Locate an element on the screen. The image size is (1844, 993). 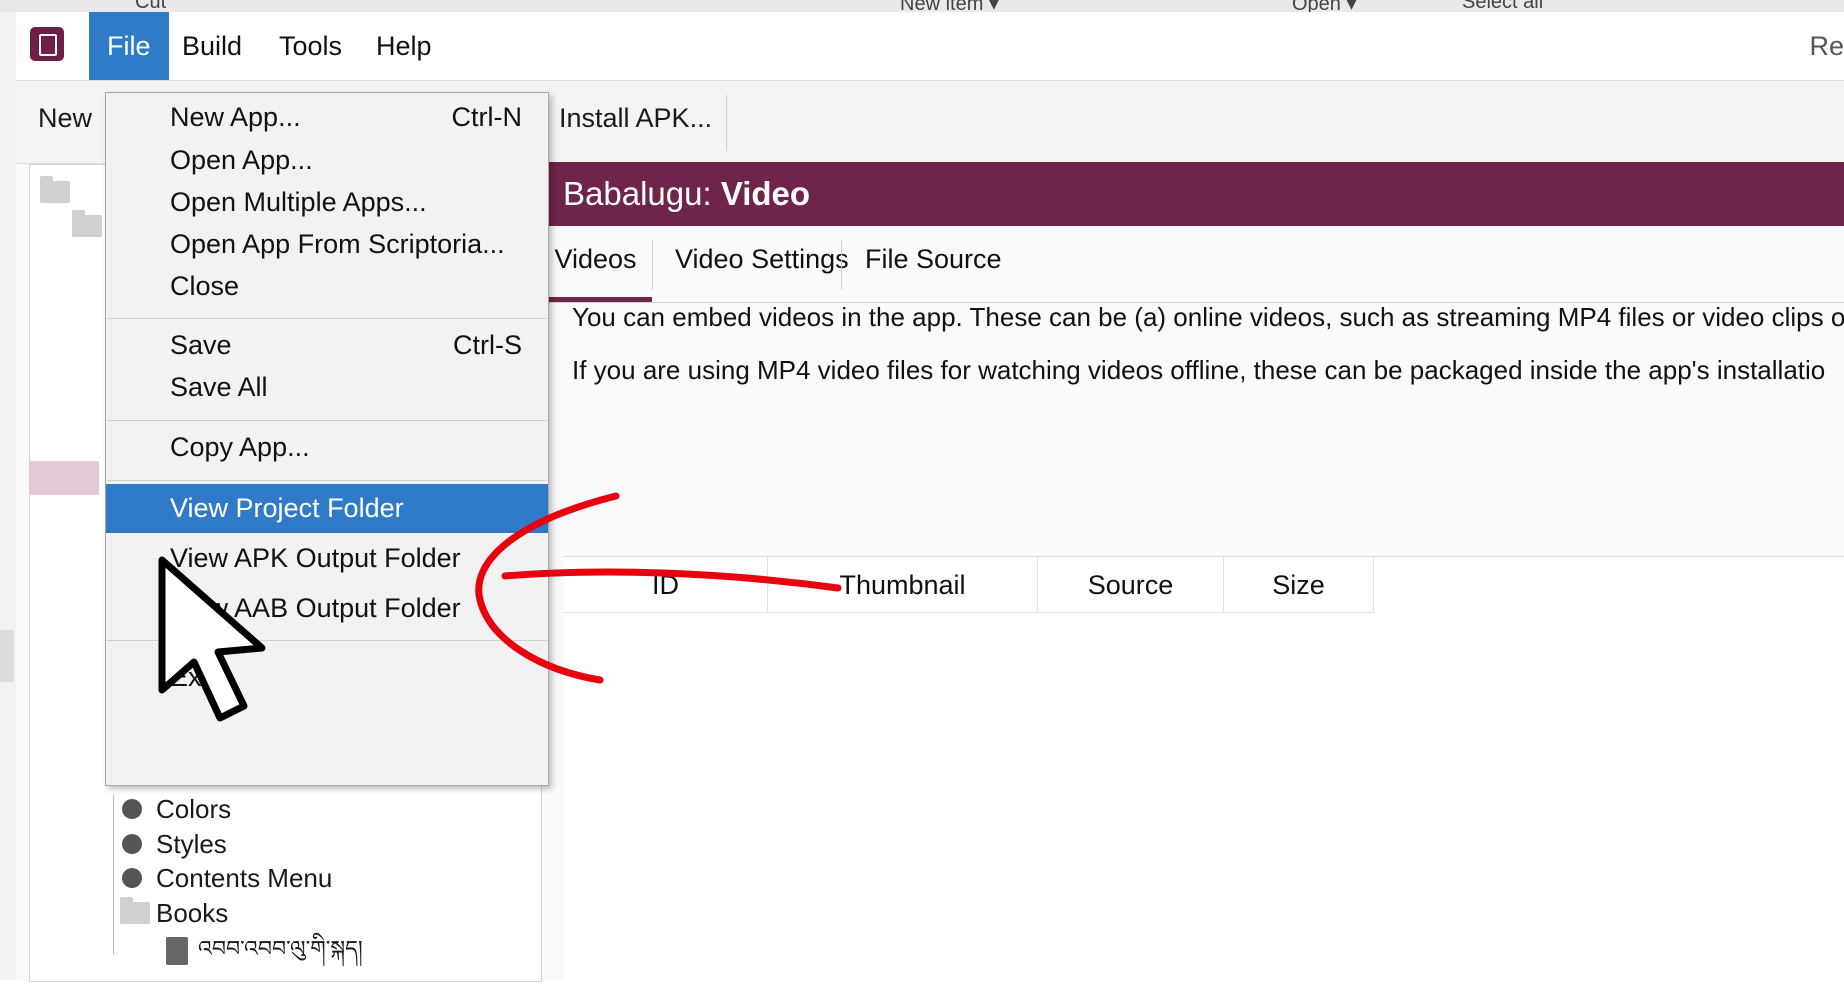
menu-item-close: Close is located at coordinates (327, 286).